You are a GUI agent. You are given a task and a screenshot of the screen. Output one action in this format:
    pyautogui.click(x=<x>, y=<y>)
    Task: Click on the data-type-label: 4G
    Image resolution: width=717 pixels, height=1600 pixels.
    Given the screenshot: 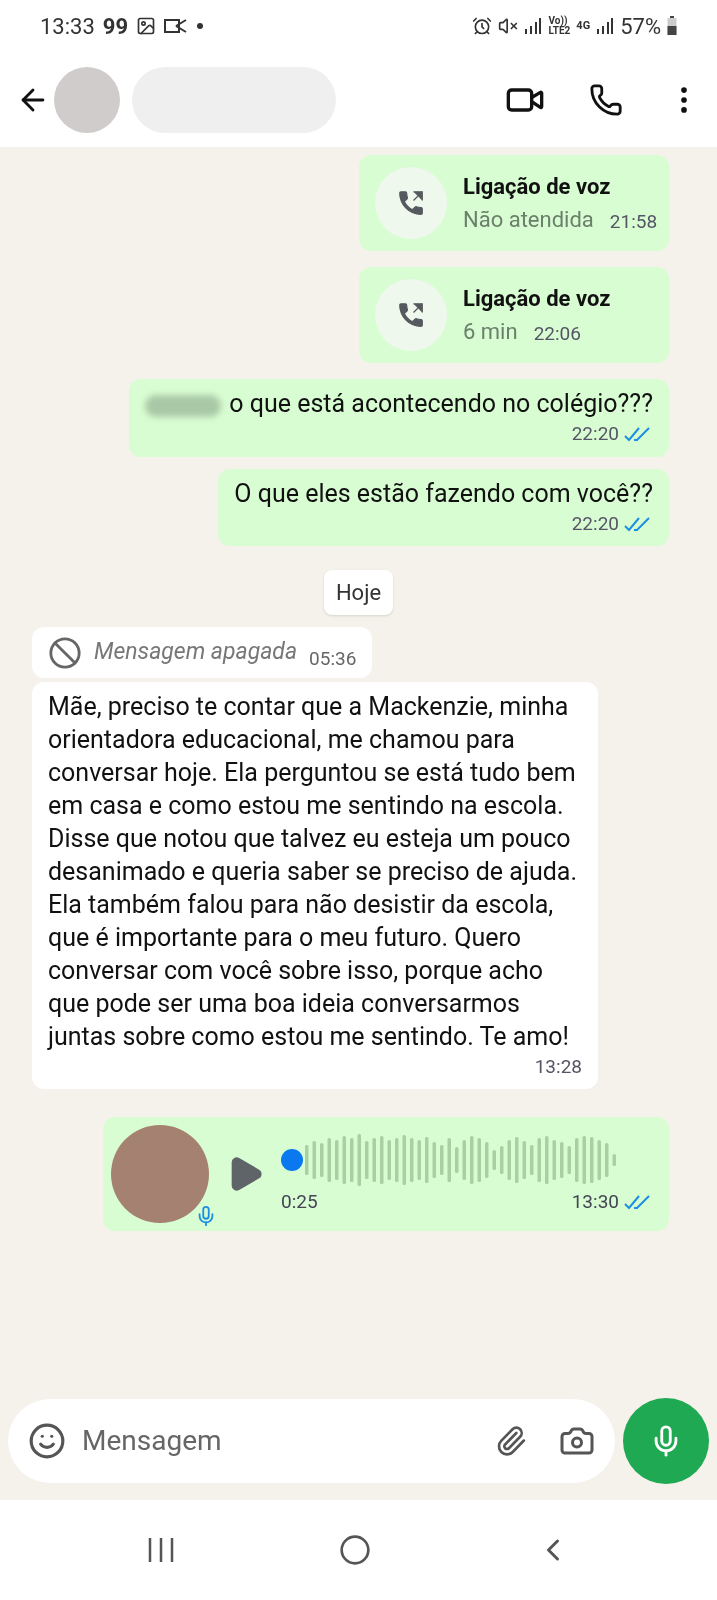 What is the action you would take?
    pyautogui.click(x=583, y=25)
    